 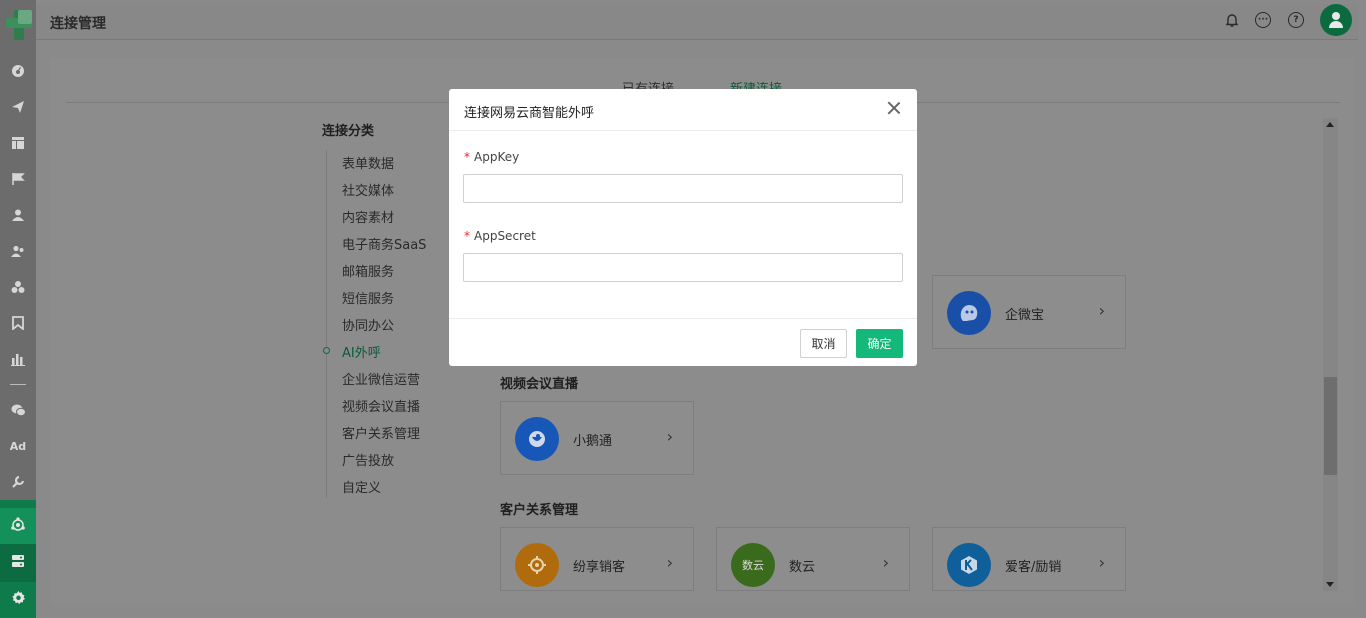 I want to click on content-scrollbar, so click(x=1330, y=354).